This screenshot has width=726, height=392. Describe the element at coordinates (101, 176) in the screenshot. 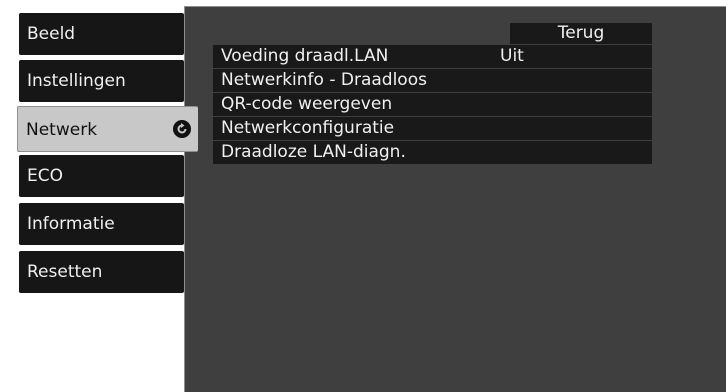

I see `menu-item-eco: ECO` at that location.